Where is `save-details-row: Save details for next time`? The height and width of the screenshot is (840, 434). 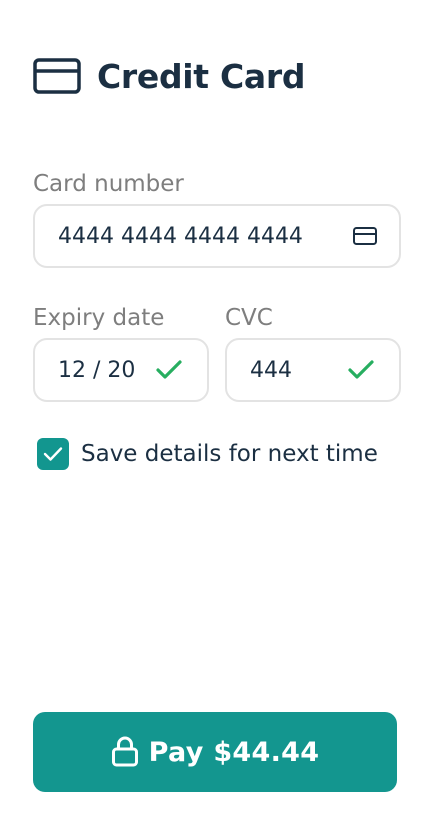
save-details-row: Save details for next time is located at coordinates (207, 454).